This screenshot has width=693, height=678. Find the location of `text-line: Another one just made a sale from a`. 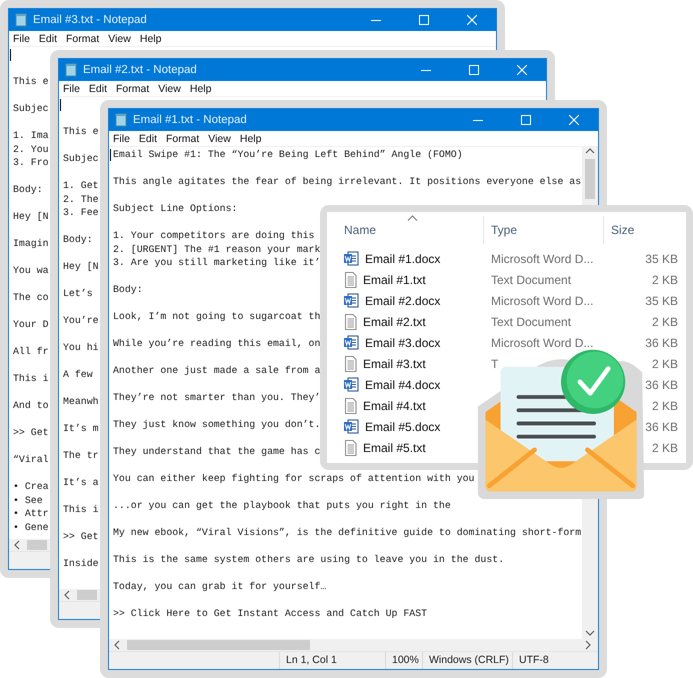

text-line: Another one just made a sale from a is located at coordinates (216, 371).